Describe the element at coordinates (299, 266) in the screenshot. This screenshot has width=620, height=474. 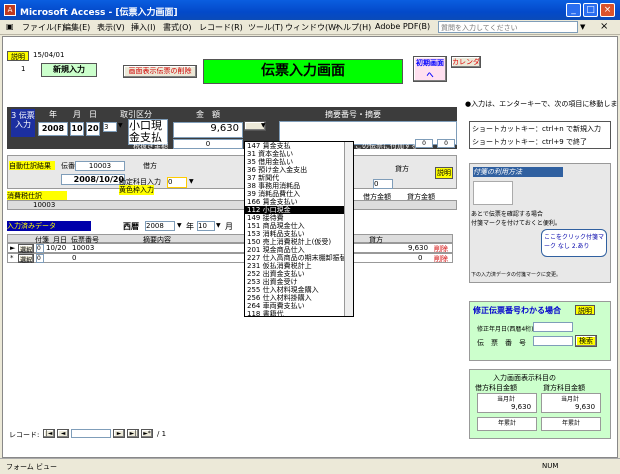
I see `dropdown-item: 231 仮払消費税計上` at that location.